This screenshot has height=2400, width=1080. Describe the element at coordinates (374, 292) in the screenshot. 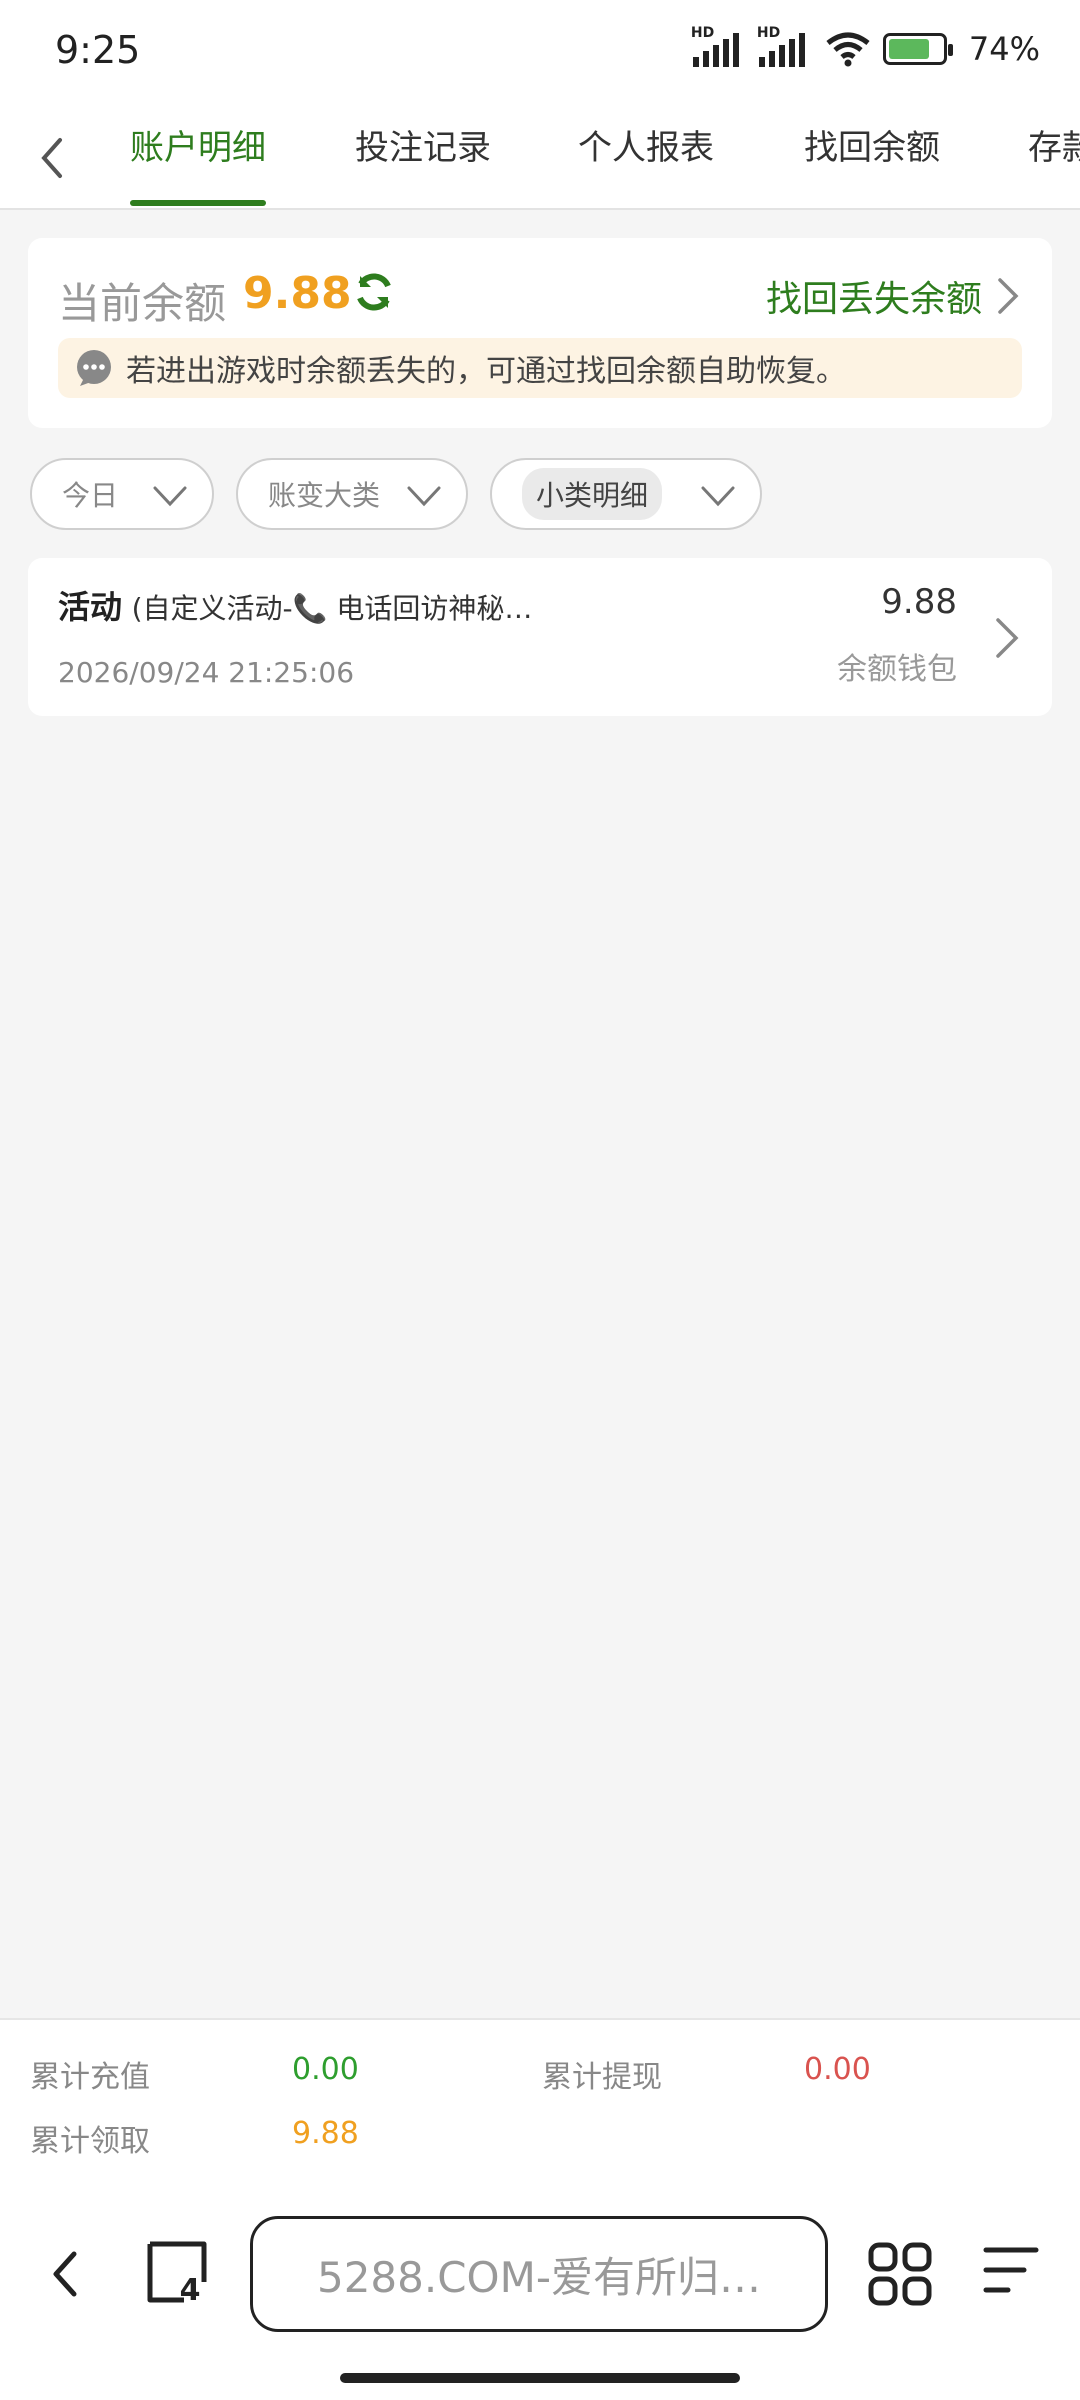

I see `refresh-icon` at that location.